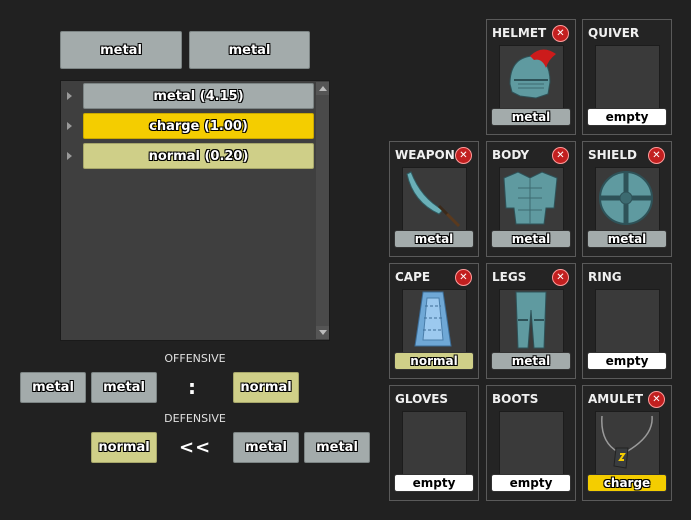 Image resolution: width=691 pixels, height=520 pixels. What do you see at coordinates (605, 277) in the screenshot?
I see `slot-title: RING` at bounding box center [605, 277].